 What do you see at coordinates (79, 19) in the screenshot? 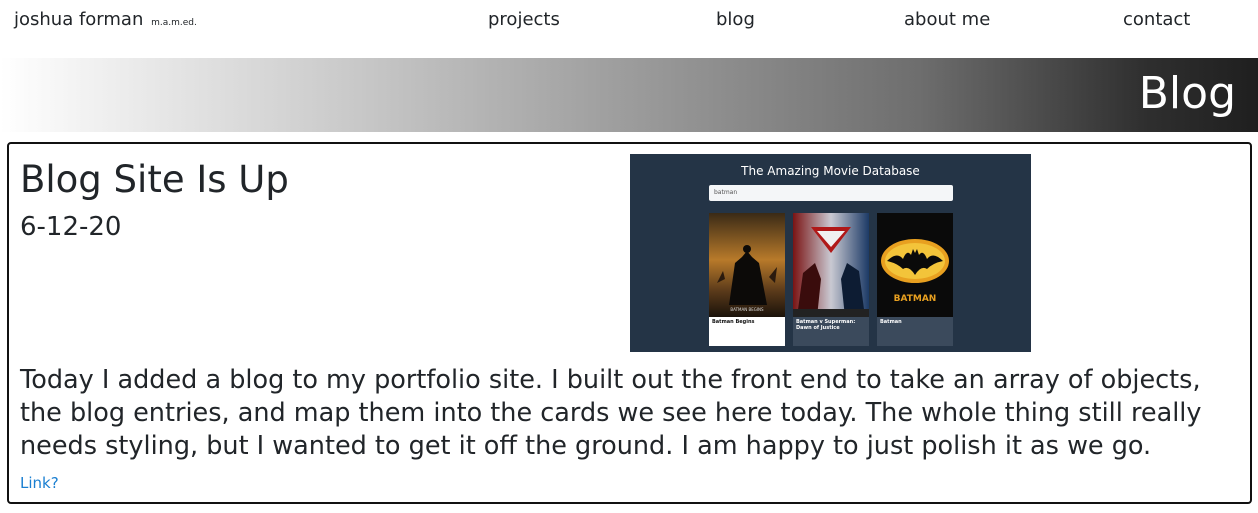
I see `brand-name: joshua forman` at bounding box center [79, 19].